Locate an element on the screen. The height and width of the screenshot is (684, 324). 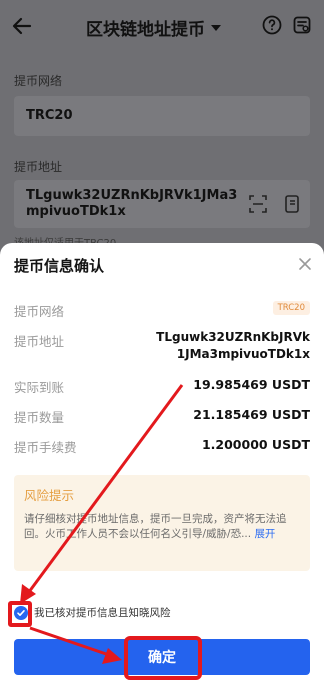
agree-checkbox-row: 我已核对提币信息且知晓风险 is located at coordinates (92, 612).